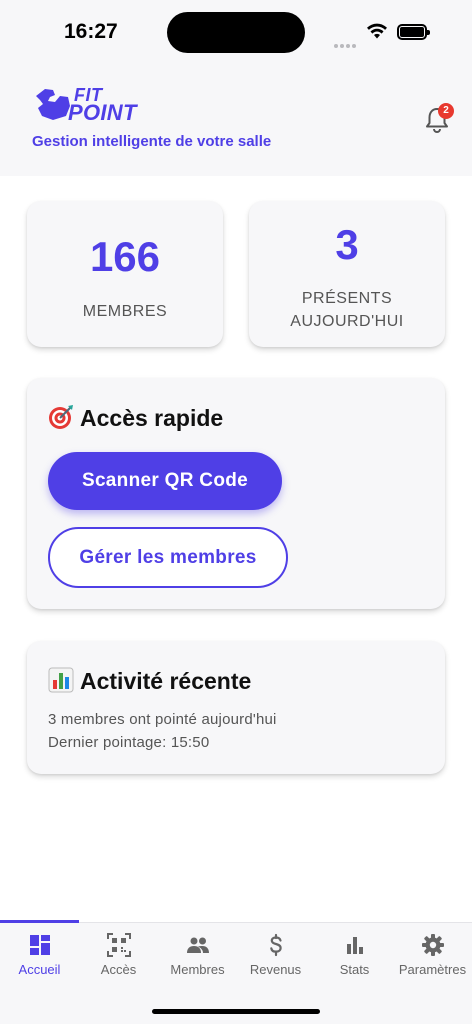 The image size is (472, 1024). Describe the element at coordinates (165, 481) in the screenshot. I see `scan-qr-code-button: Scanner QR Code` at that location.